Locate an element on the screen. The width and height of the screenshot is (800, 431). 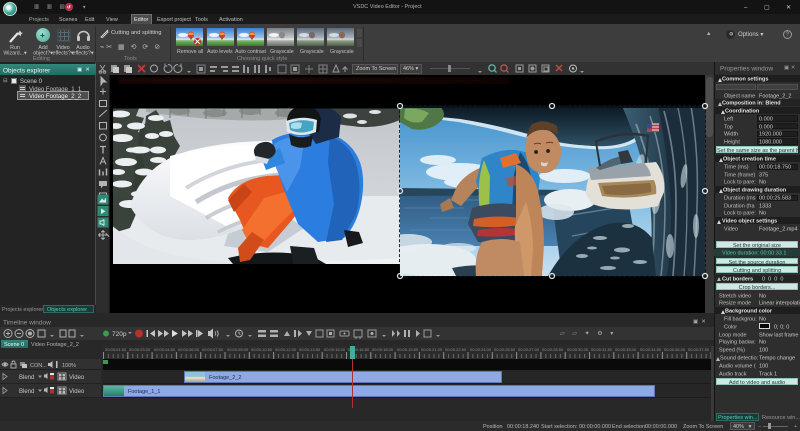
svg-text: 720p is located at coordinates (119, 334).